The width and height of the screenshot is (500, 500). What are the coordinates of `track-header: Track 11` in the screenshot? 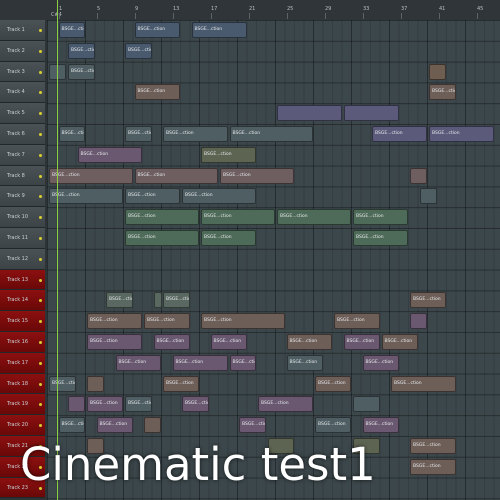 It's located at (22, 238).